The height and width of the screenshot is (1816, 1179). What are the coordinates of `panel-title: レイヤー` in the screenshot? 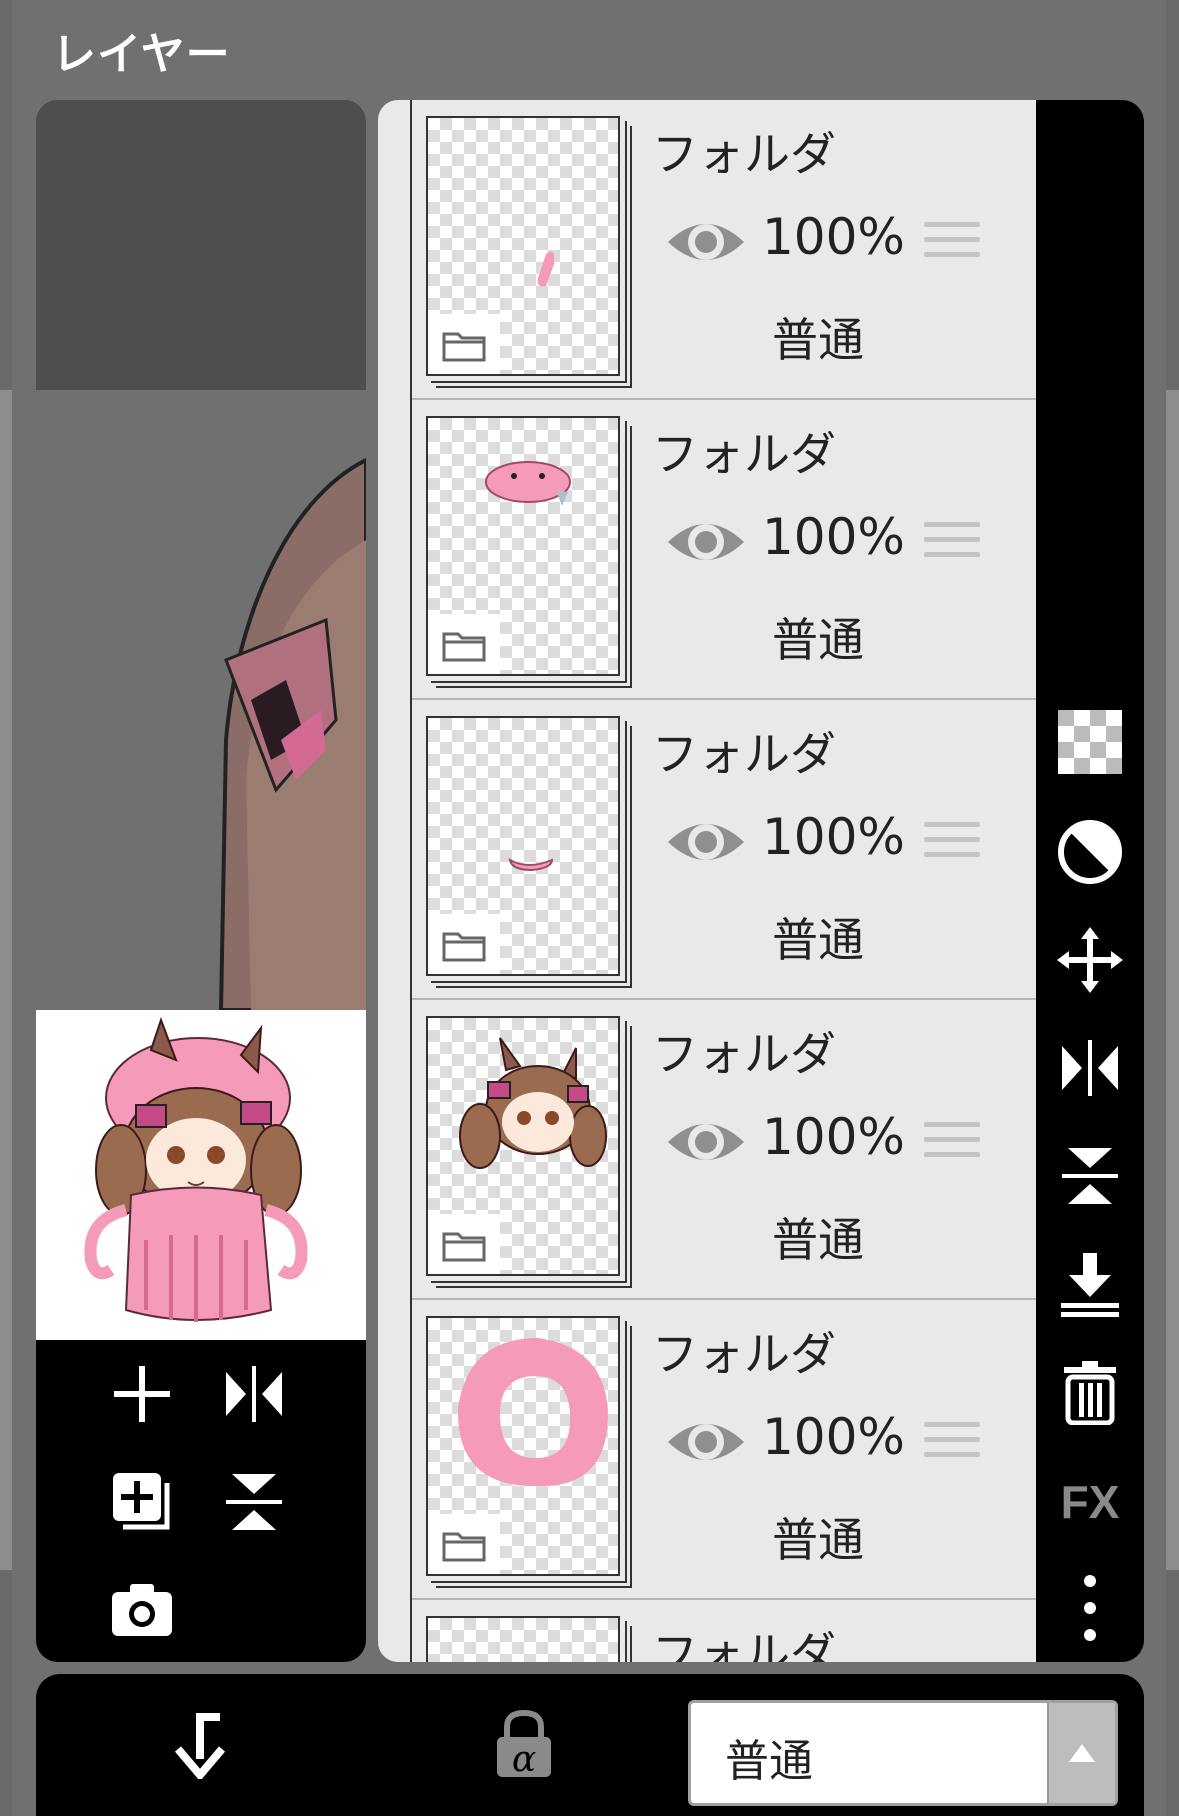 It's located at (141, 54).